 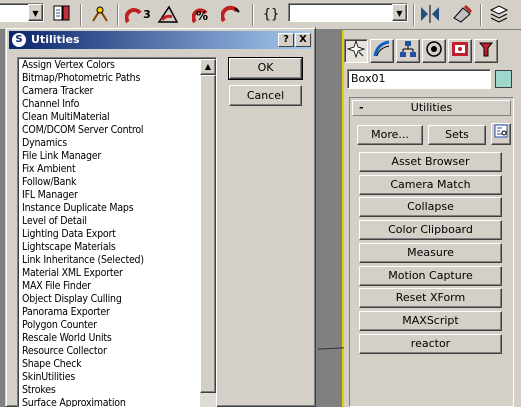 I want to click on modify-tab, so click(x=382, y=51).